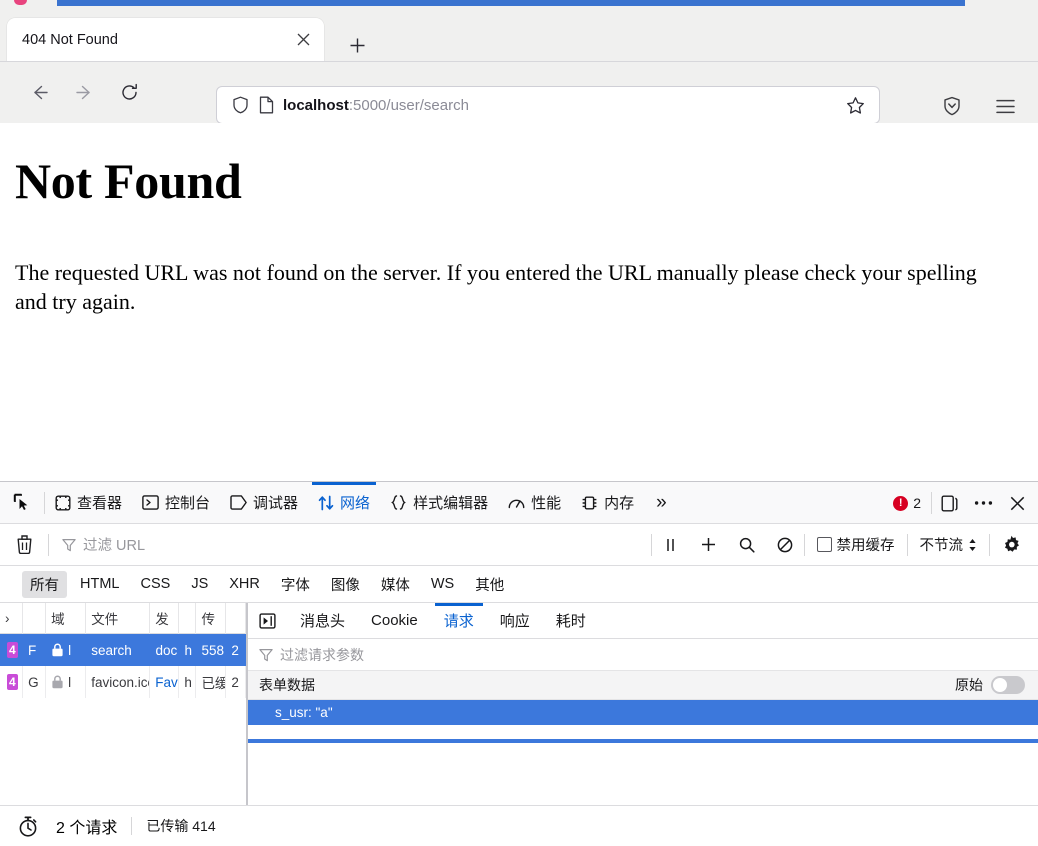 This screenshot has width=1038, height=846. Describe the element at coordinates (917, 503) in the screenshot. I see `error-count-label: 2` at that location.